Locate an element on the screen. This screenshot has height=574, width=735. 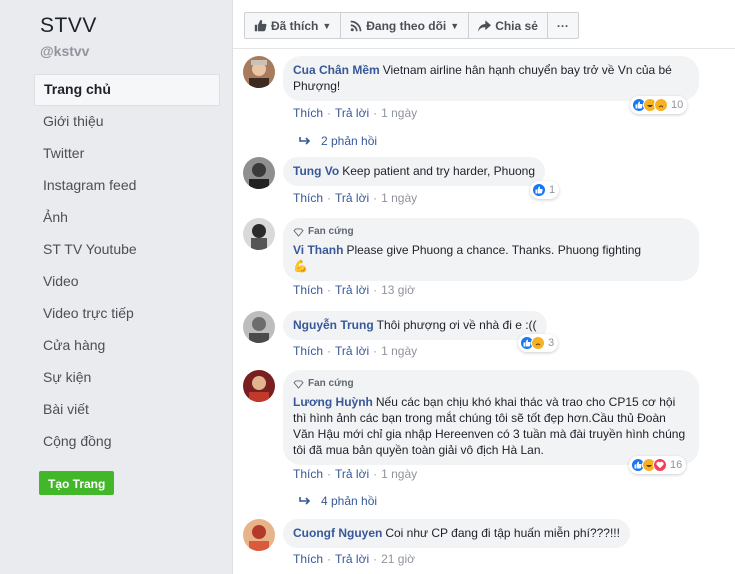
nav-item-about: Giới thiệu is located at coordinates (127, 122).